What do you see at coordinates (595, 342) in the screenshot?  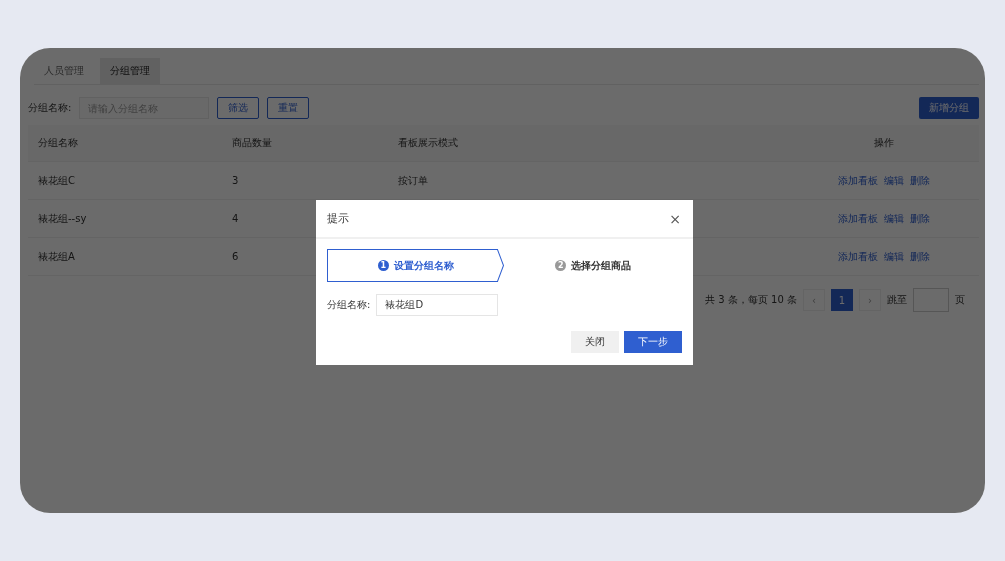 I see `close-dialog-button: 关闭` at bounding box center [595, 342].